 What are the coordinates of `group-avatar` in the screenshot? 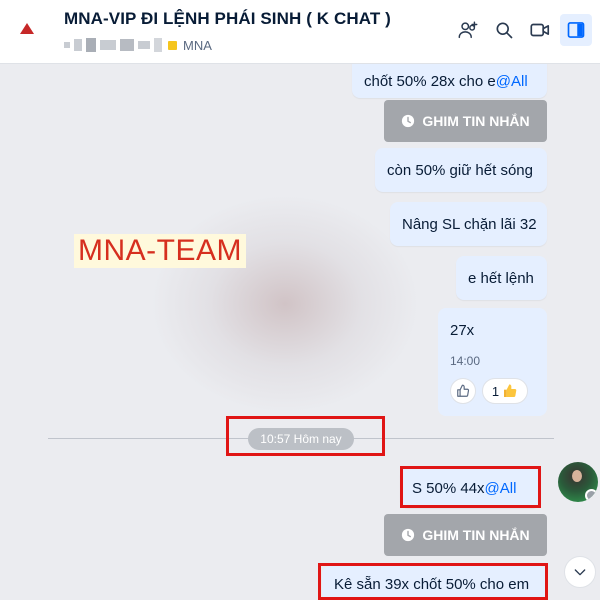 It's located at (27, 29).